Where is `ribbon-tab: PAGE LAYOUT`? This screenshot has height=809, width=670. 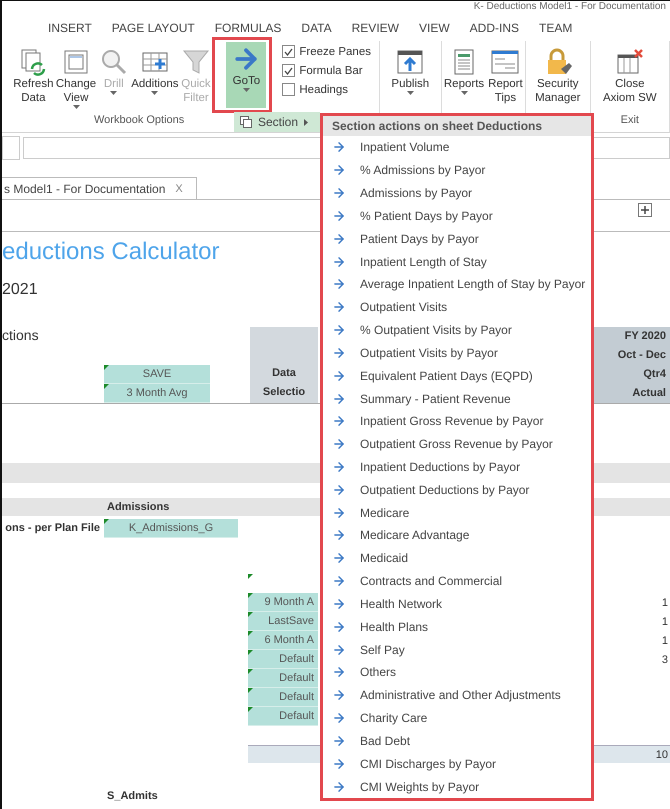 ribbon-tab: PAGE LAYOUT is located at coordinates (153, 28).